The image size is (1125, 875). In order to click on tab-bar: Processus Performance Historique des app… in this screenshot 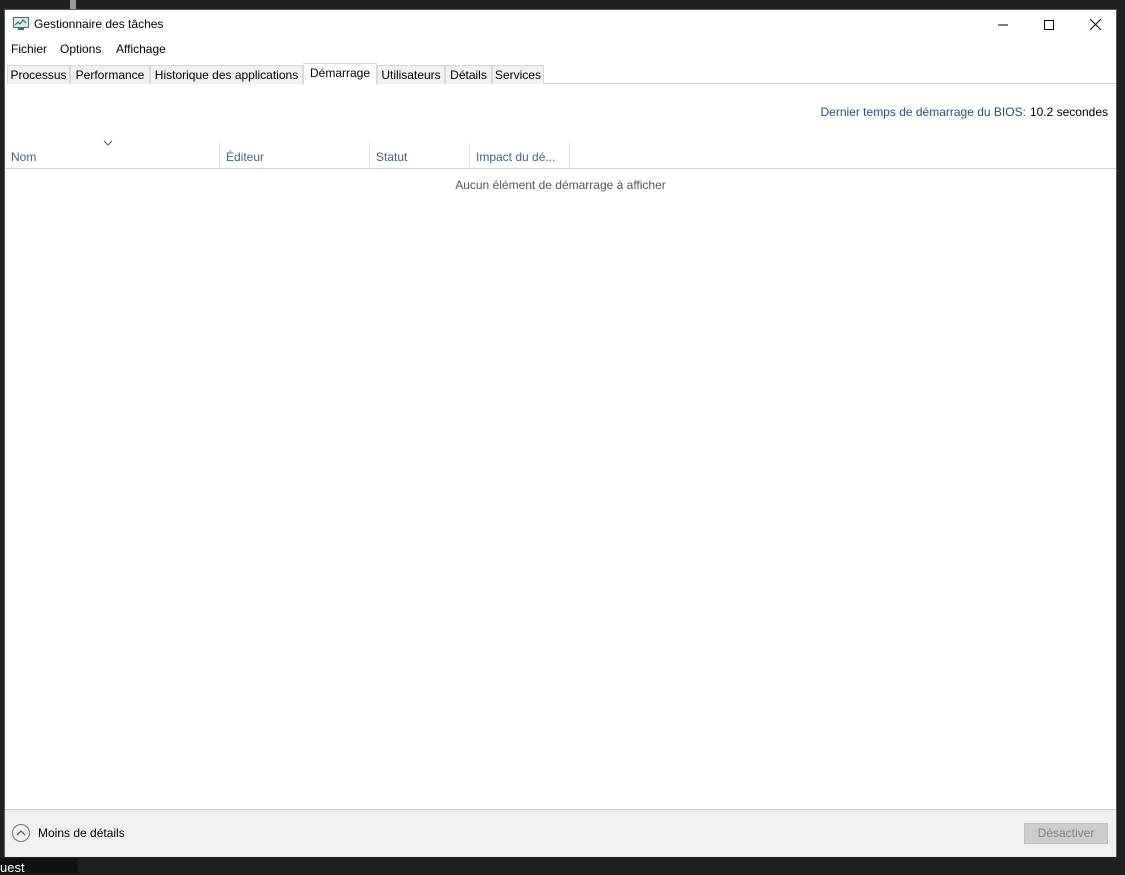, I will do `click(560, 74)`.